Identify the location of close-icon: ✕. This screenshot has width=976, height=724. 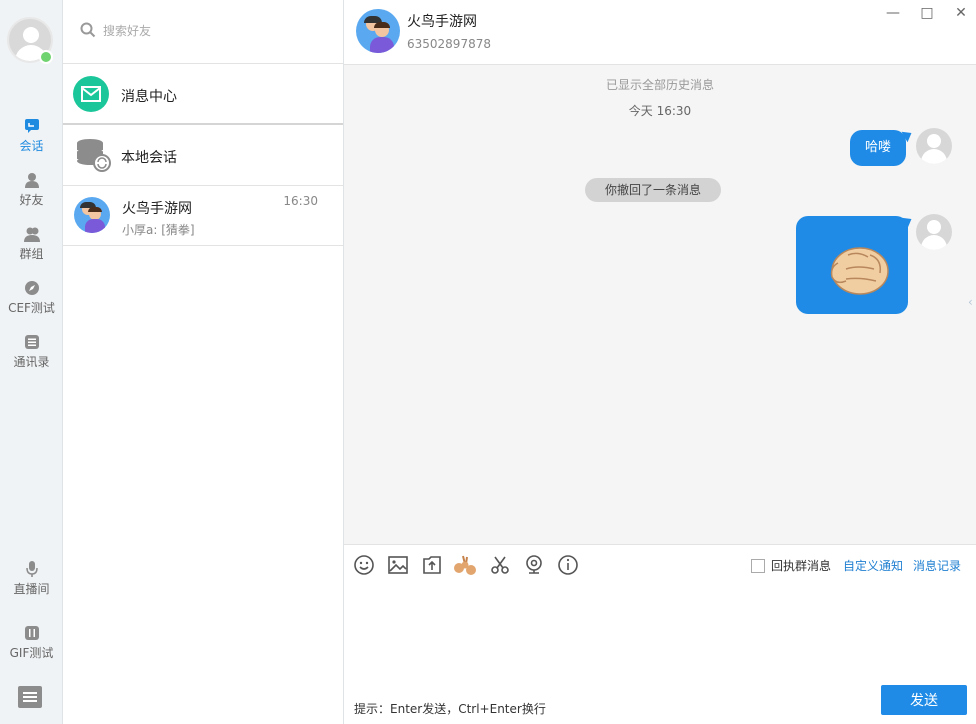
(961, 13).